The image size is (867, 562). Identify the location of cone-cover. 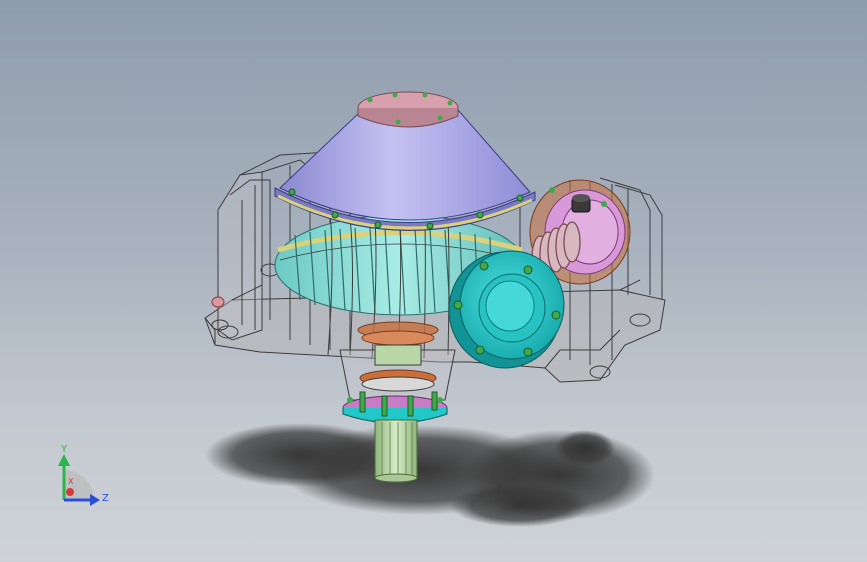
(405, 170).